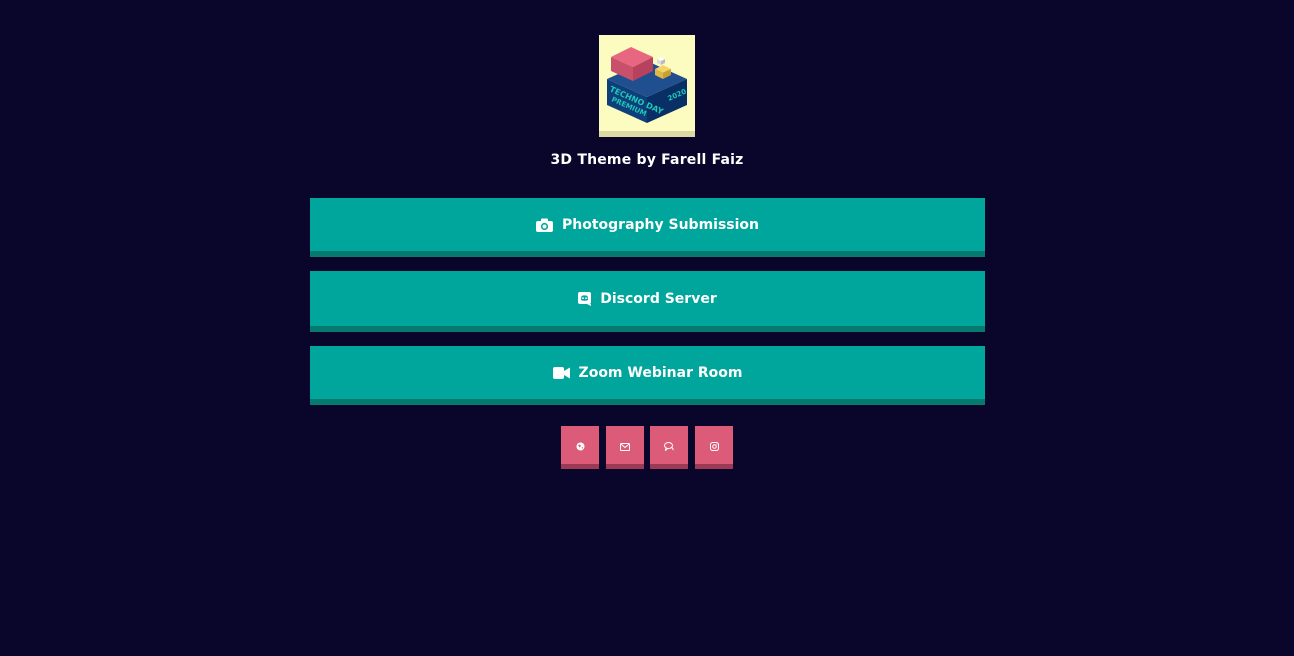 The image size is (1294, 656). I want to click on chat-social-button, so click(669, 445).